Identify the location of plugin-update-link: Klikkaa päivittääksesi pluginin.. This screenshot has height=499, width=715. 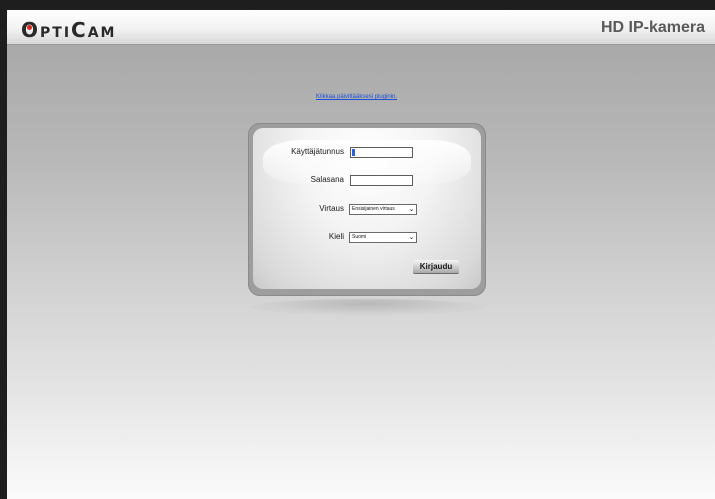
(356, 97).